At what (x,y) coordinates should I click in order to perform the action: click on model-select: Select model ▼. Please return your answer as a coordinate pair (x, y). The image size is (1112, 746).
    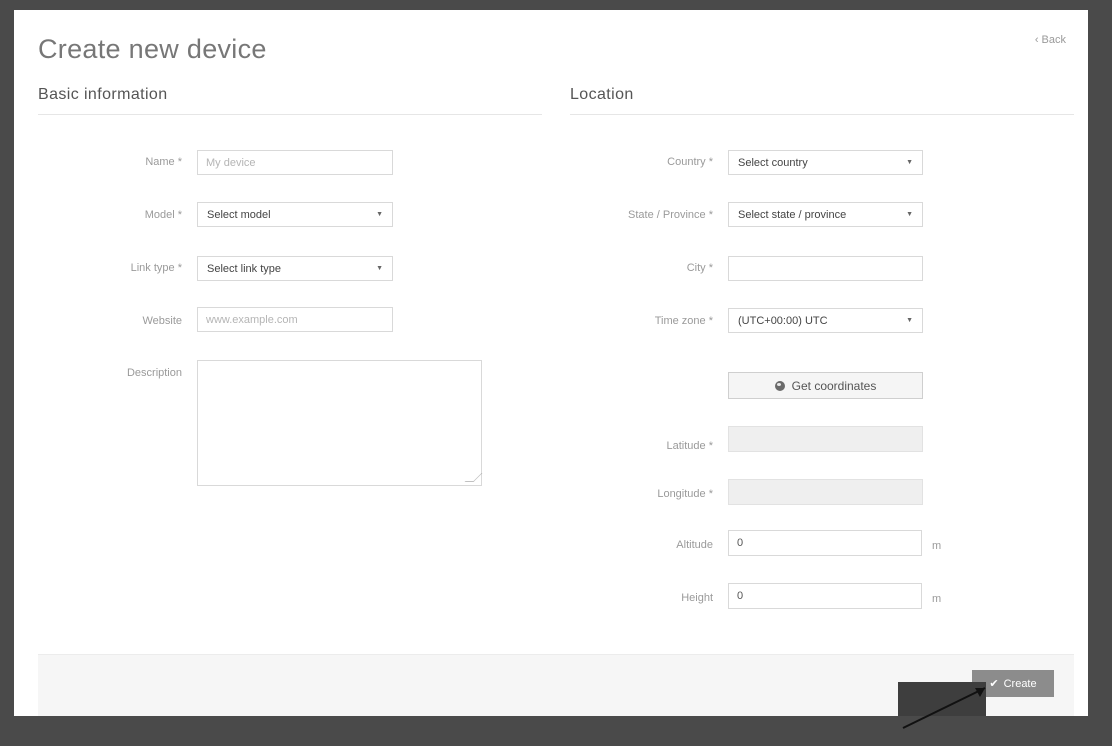
    Looking at the image, I should click on (295, 214).